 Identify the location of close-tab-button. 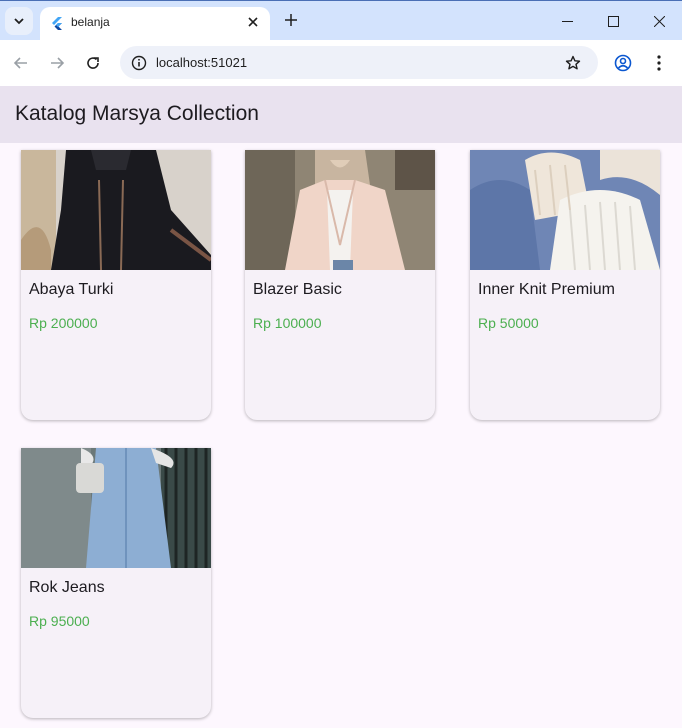
(253, 22).